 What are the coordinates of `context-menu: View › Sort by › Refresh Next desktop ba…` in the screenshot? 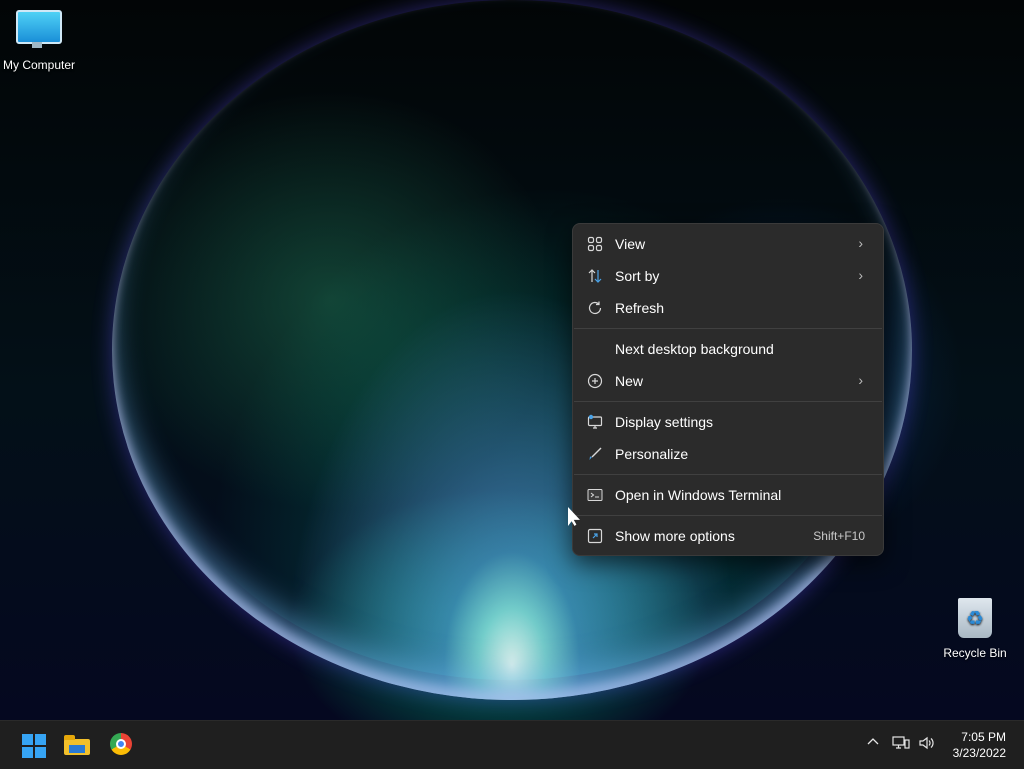 It's located at (728, 389).